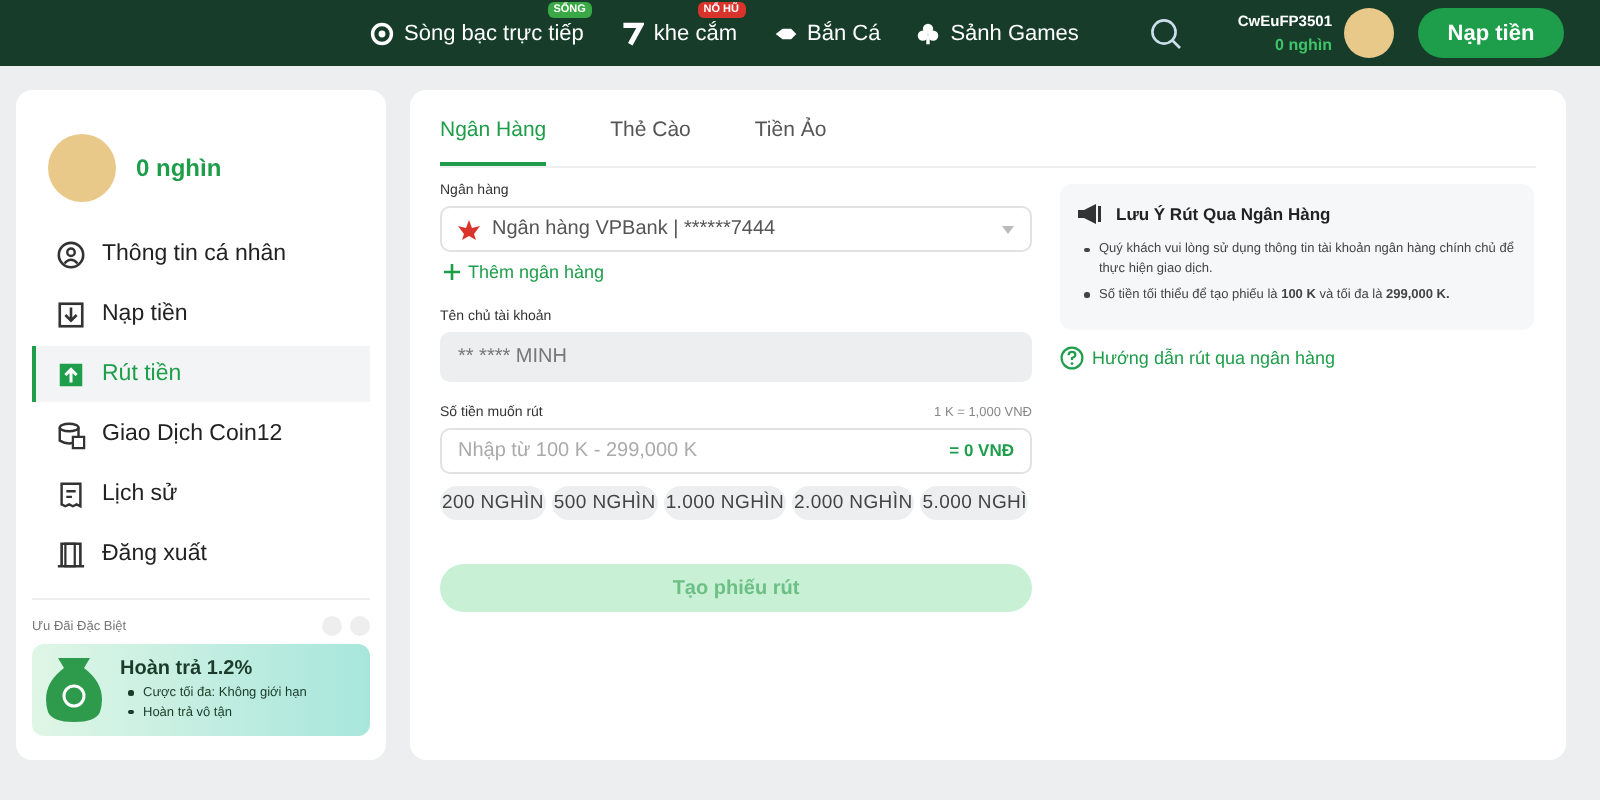 This screenshot has width=1600, height=800. What do you see at coordinates (452, 272) in the screenshot?
I see `plus-icon` at bounding box center [452, 272].